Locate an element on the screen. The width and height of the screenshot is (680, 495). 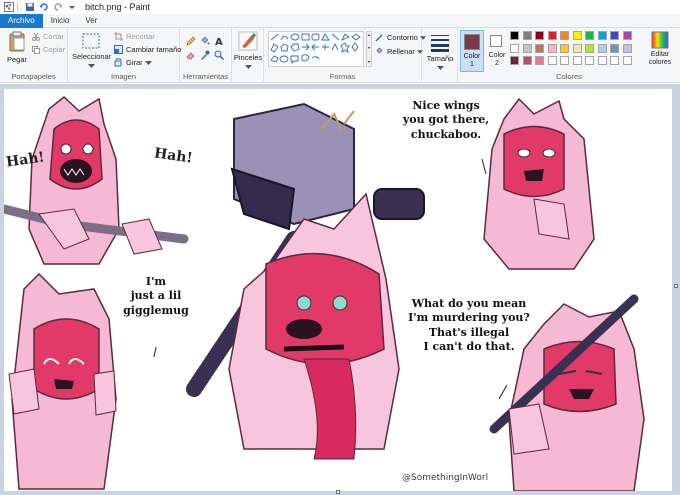
color1-number: 1 is located at coordinates (472, 64).